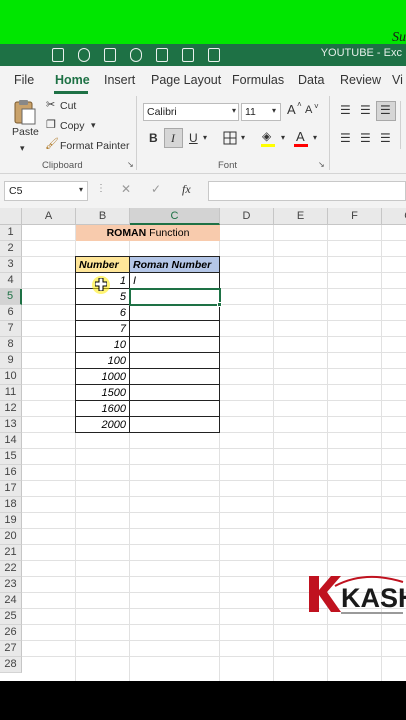 Image resolution: width=406 pixels, height=720 pixels. I want to click on row-header: 25, so click(11, 617).